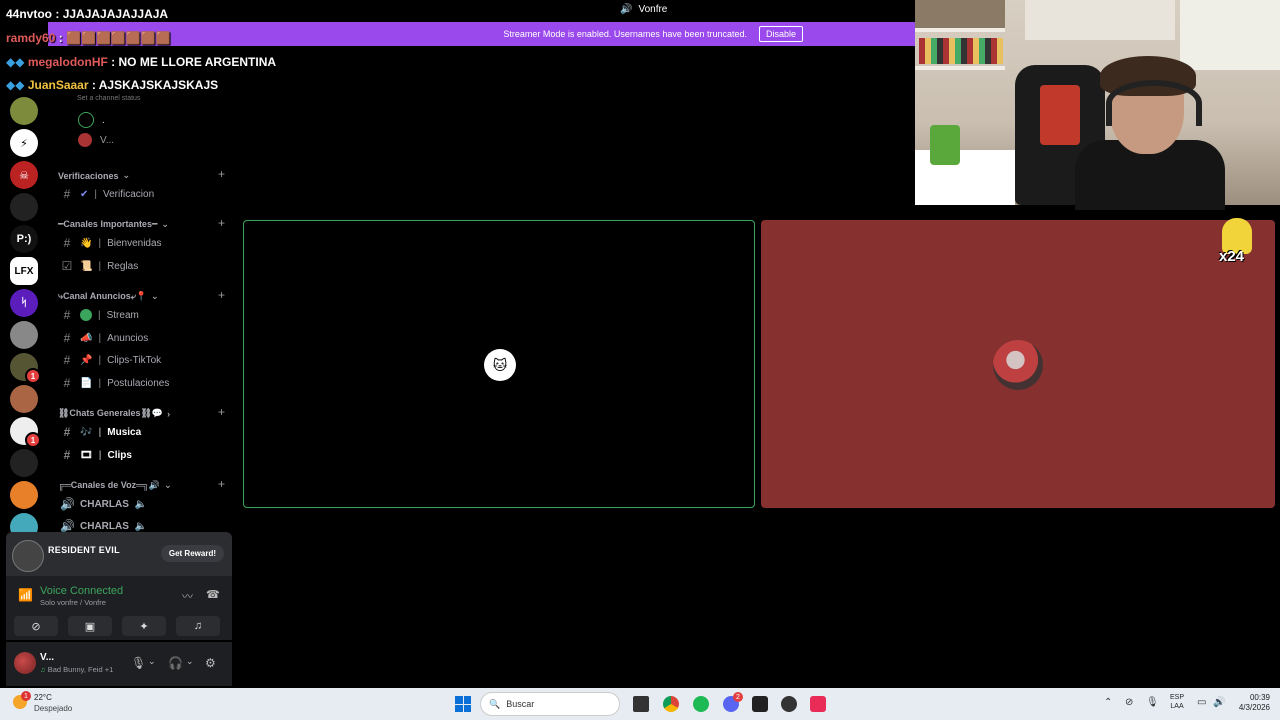  Describe the element at coordinates (88, 38) in the screenshot. I see `chat-message: ramdy60 : 🟫🟫🟫🟫🟫🟫🟫` at that location.